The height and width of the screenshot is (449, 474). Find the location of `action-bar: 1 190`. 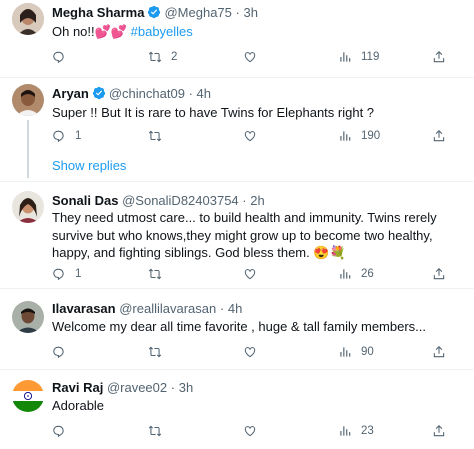

action-bar: 1 190 is located at coordinates (257, 136).